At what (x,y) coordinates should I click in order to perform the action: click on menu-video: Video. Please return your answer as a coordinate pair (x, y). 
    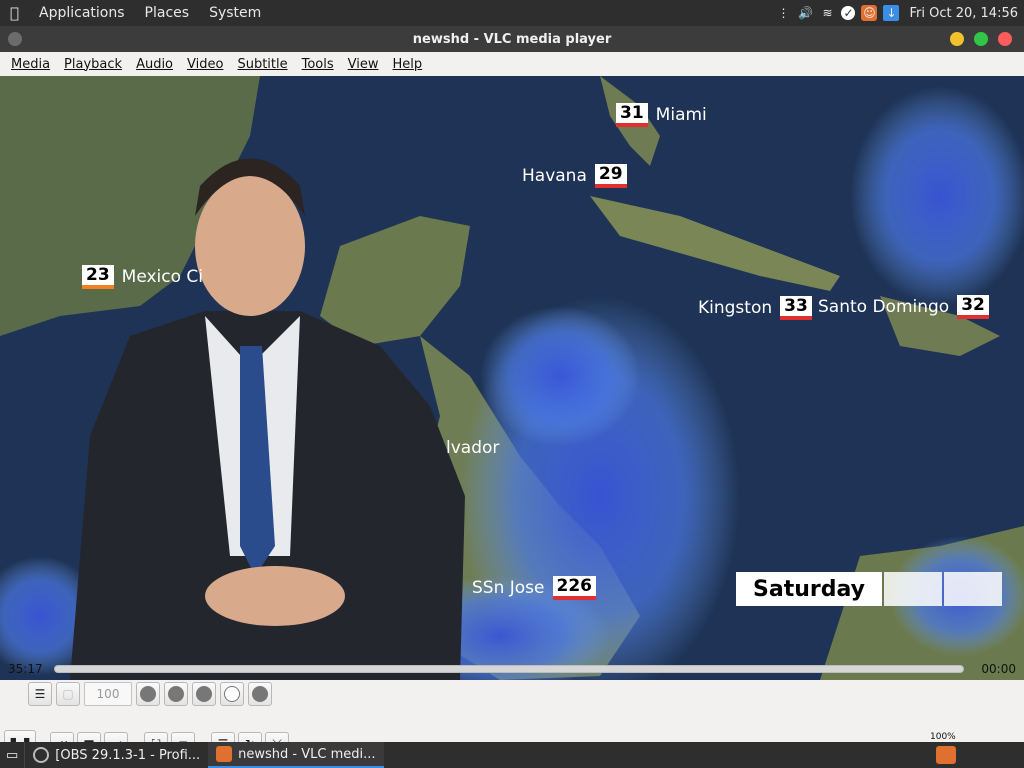
    Looking at the image, I should click on (205, 64).